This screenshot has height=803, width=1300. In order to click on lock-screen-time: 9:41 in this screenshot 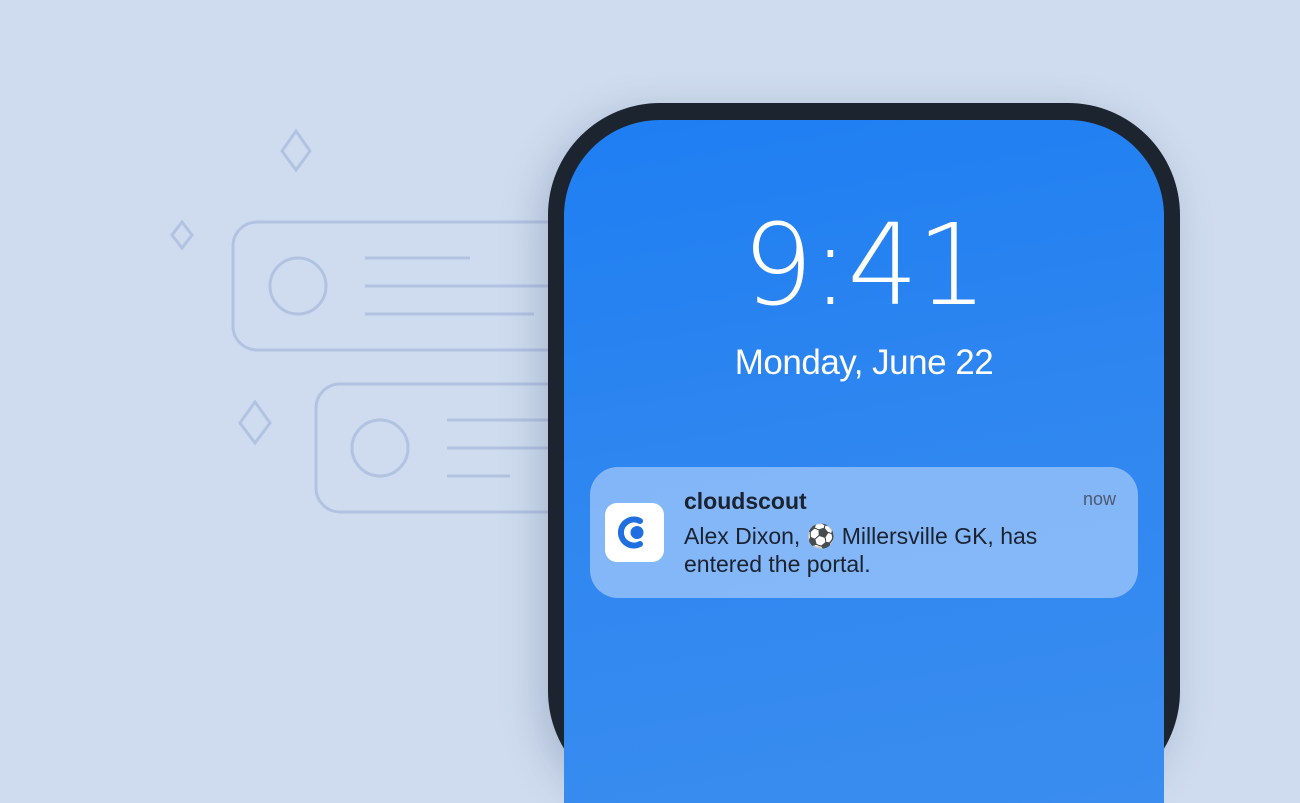, I will do `click(865, 266)`.